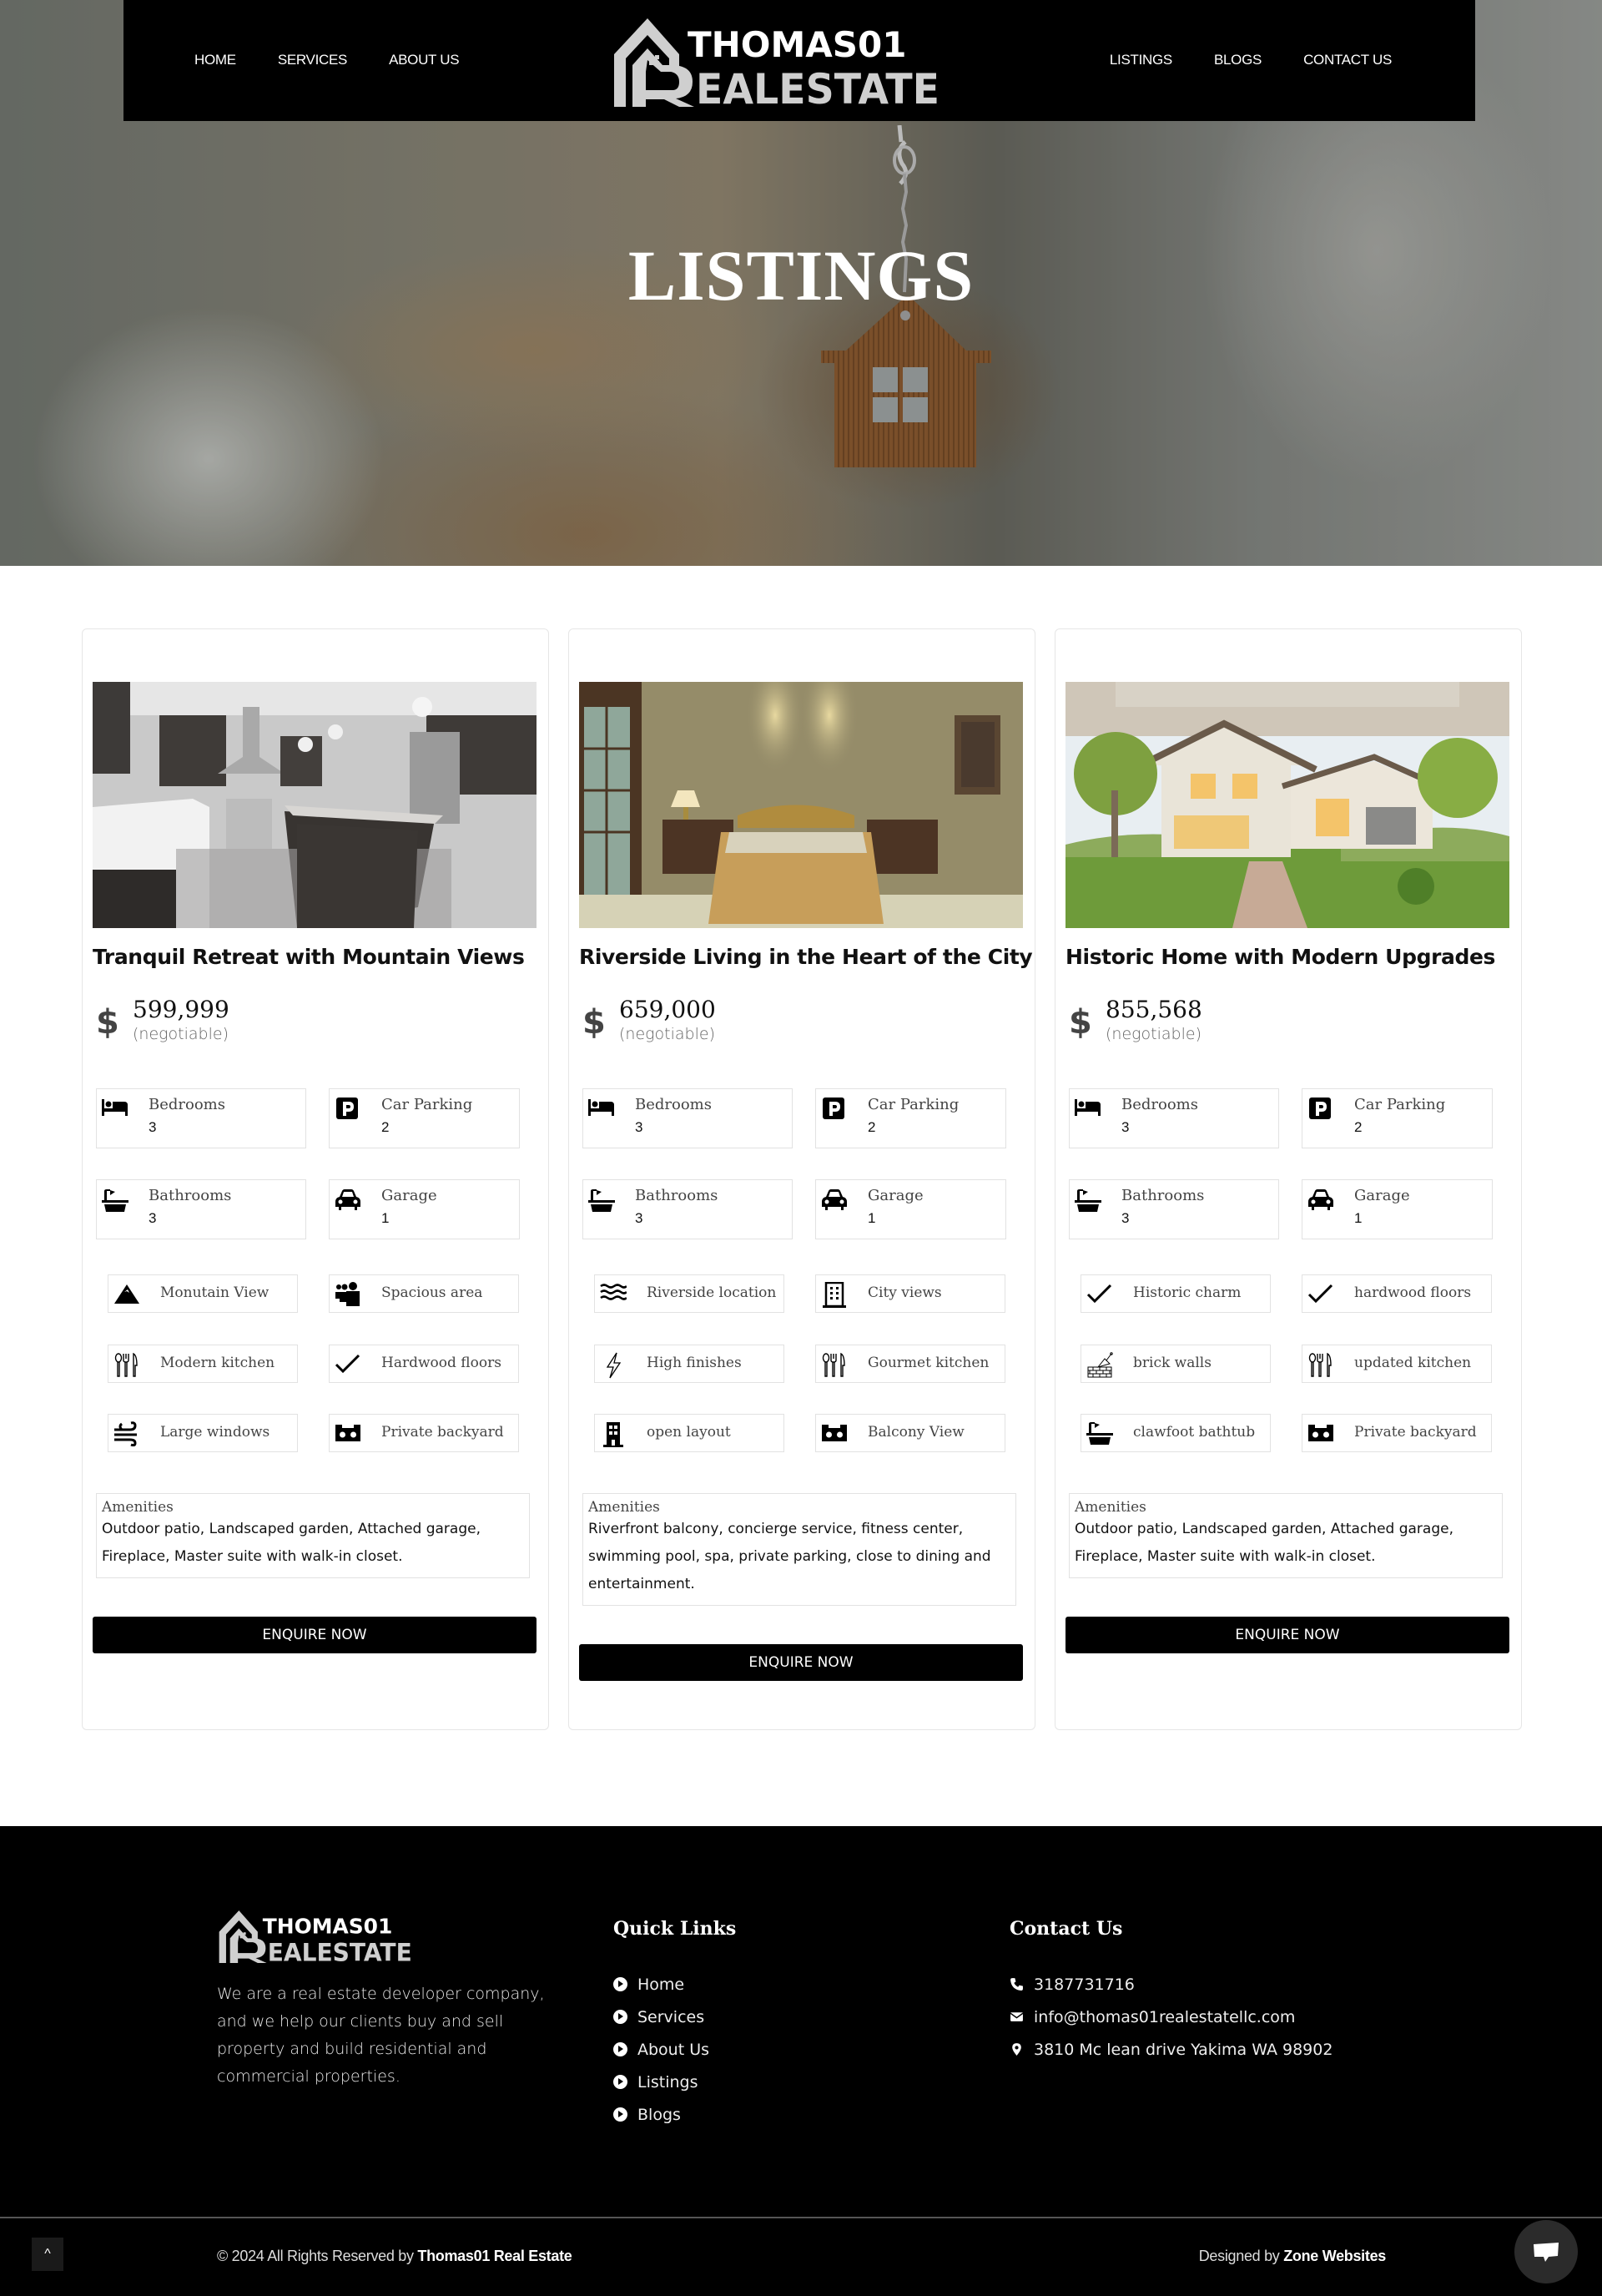 Image resolution: width=1602 pixels, height=2296 pixels. Describe the element at coordinates (495, 2256) in the screenshot. I see `copyright-brand: Thomas01 Real Estate` at that location.